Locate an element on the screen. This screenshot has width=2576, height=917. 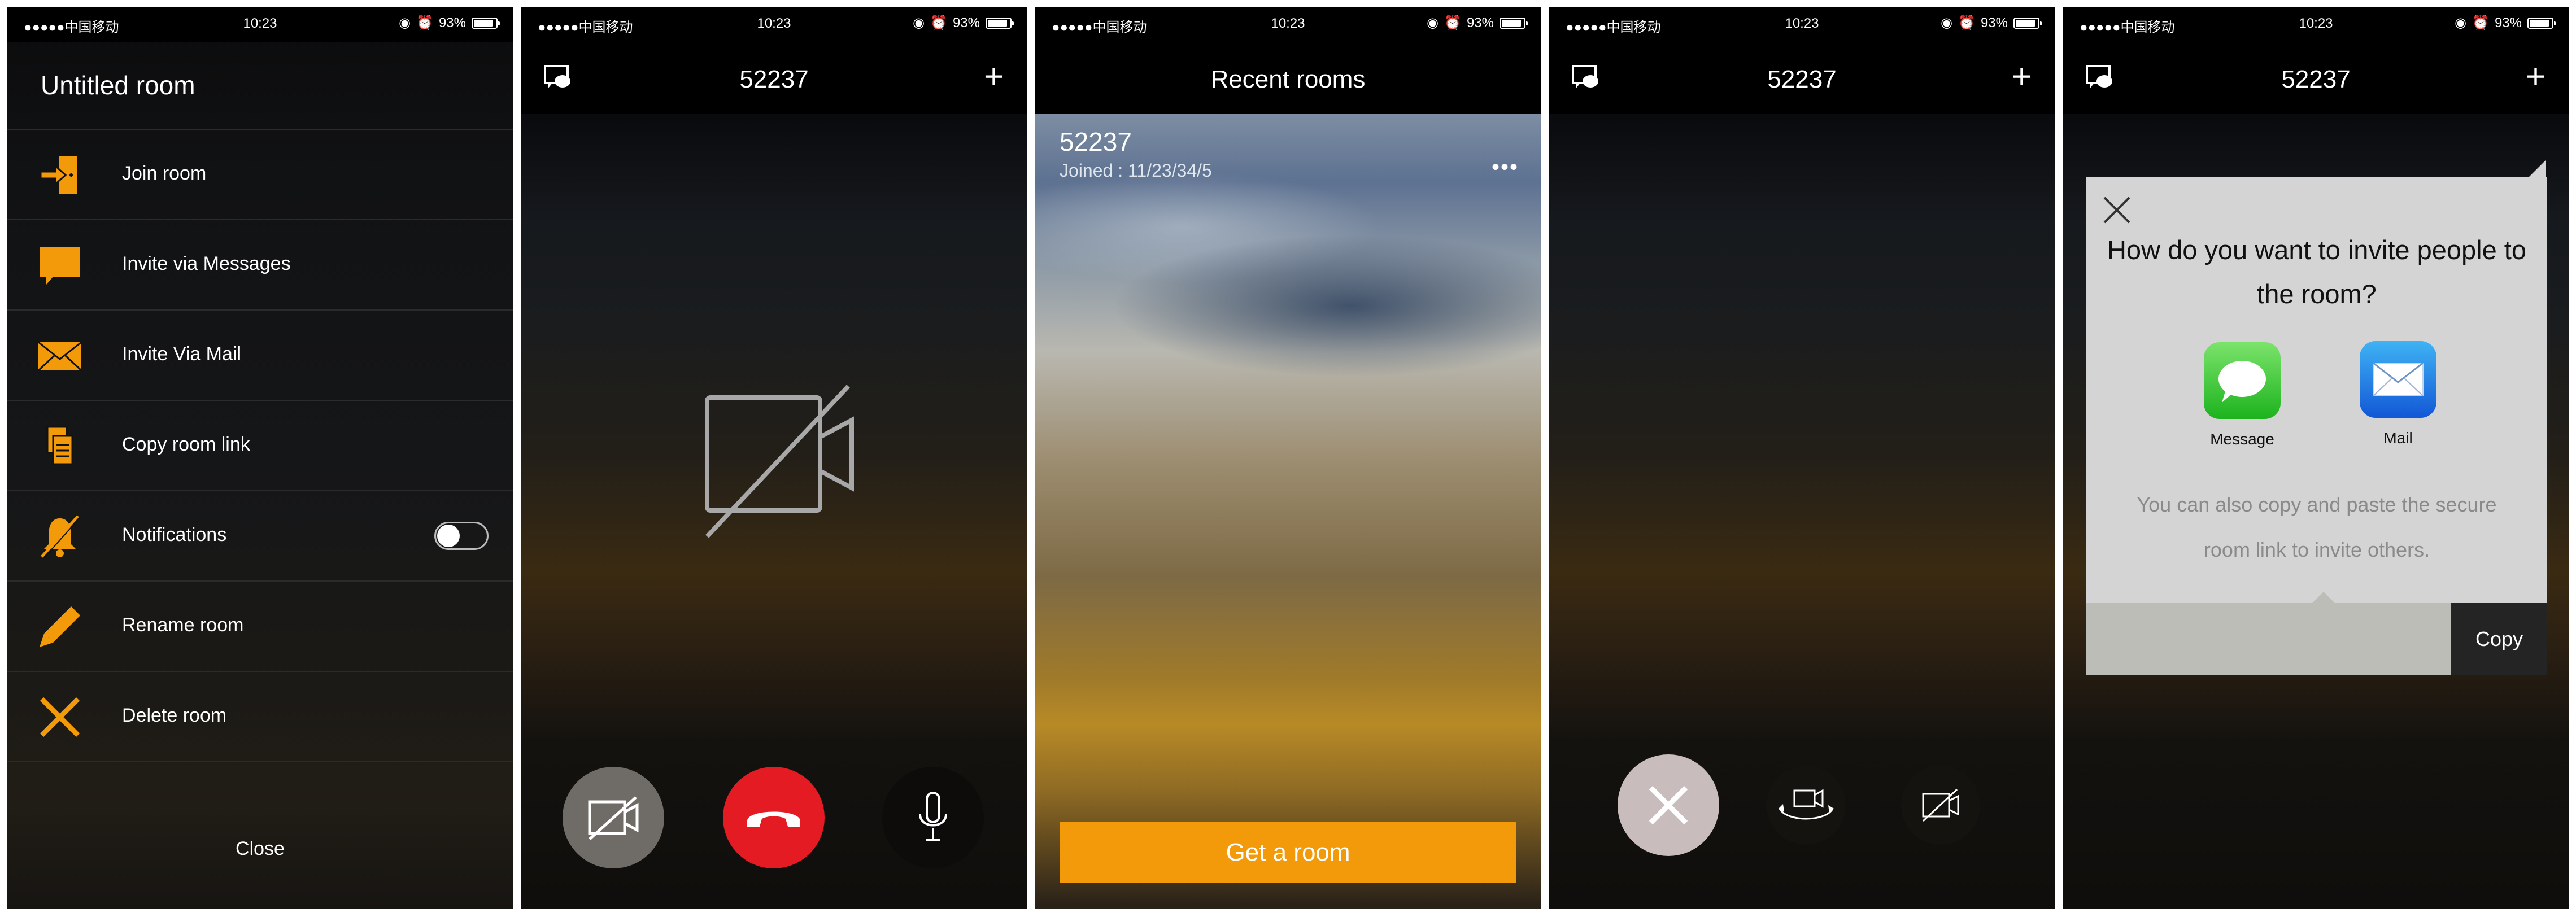
mail-icon is located at coordinates (59, 356).